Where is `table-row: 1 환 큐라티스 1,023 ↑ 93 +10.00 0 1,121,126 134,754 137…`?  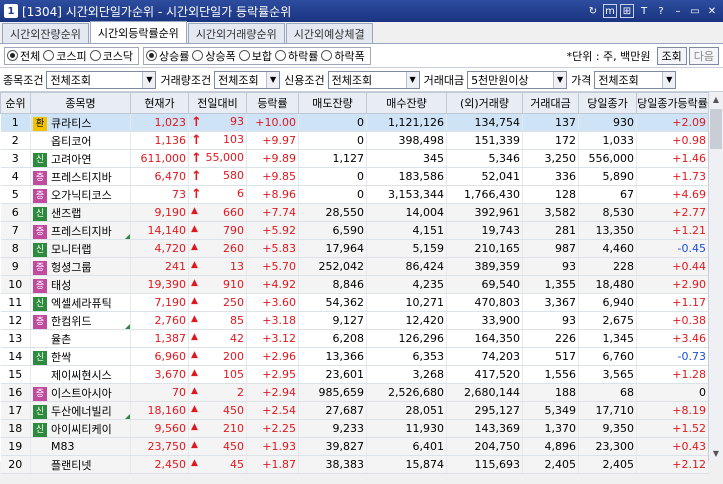 table-row: 1 환 큐라티스 1,023 ↑ 93 +10.00 0 1,121,126 134,754 137… is located at coordinates (354, 122).